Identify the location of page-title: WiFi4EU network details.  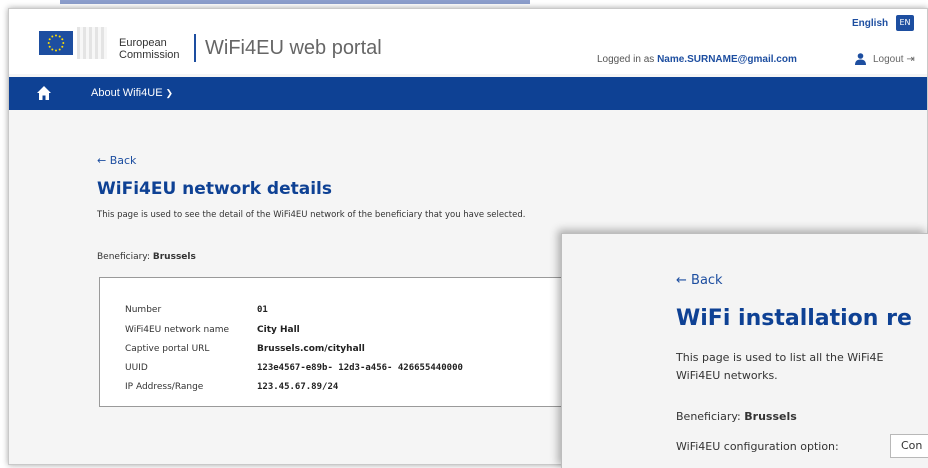
(215, 189).